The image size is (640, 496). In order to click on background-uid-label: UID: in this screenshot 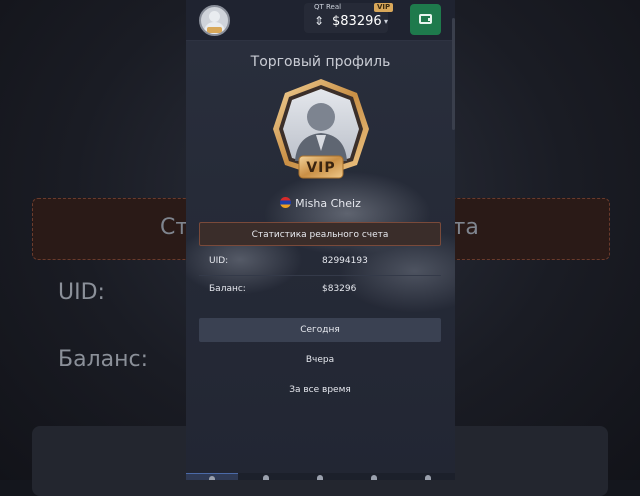, I will do `click(81, 292)`.